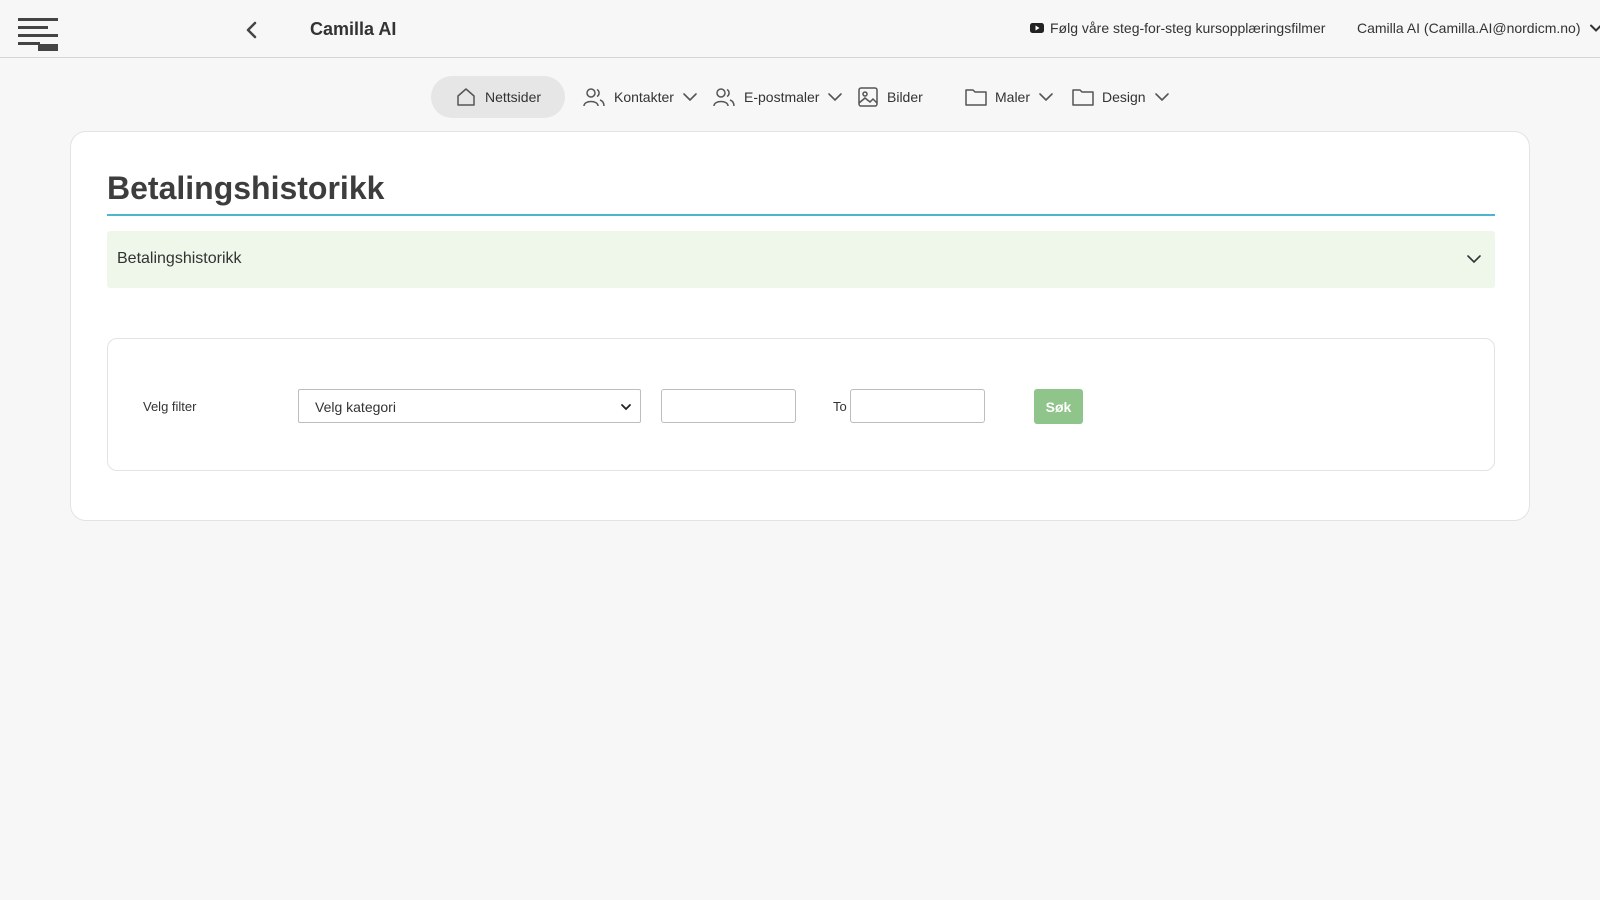  What do you see at coordinates (868, 97) in the screenshot?
I see `image-icon` at bounding box center [868, 97].